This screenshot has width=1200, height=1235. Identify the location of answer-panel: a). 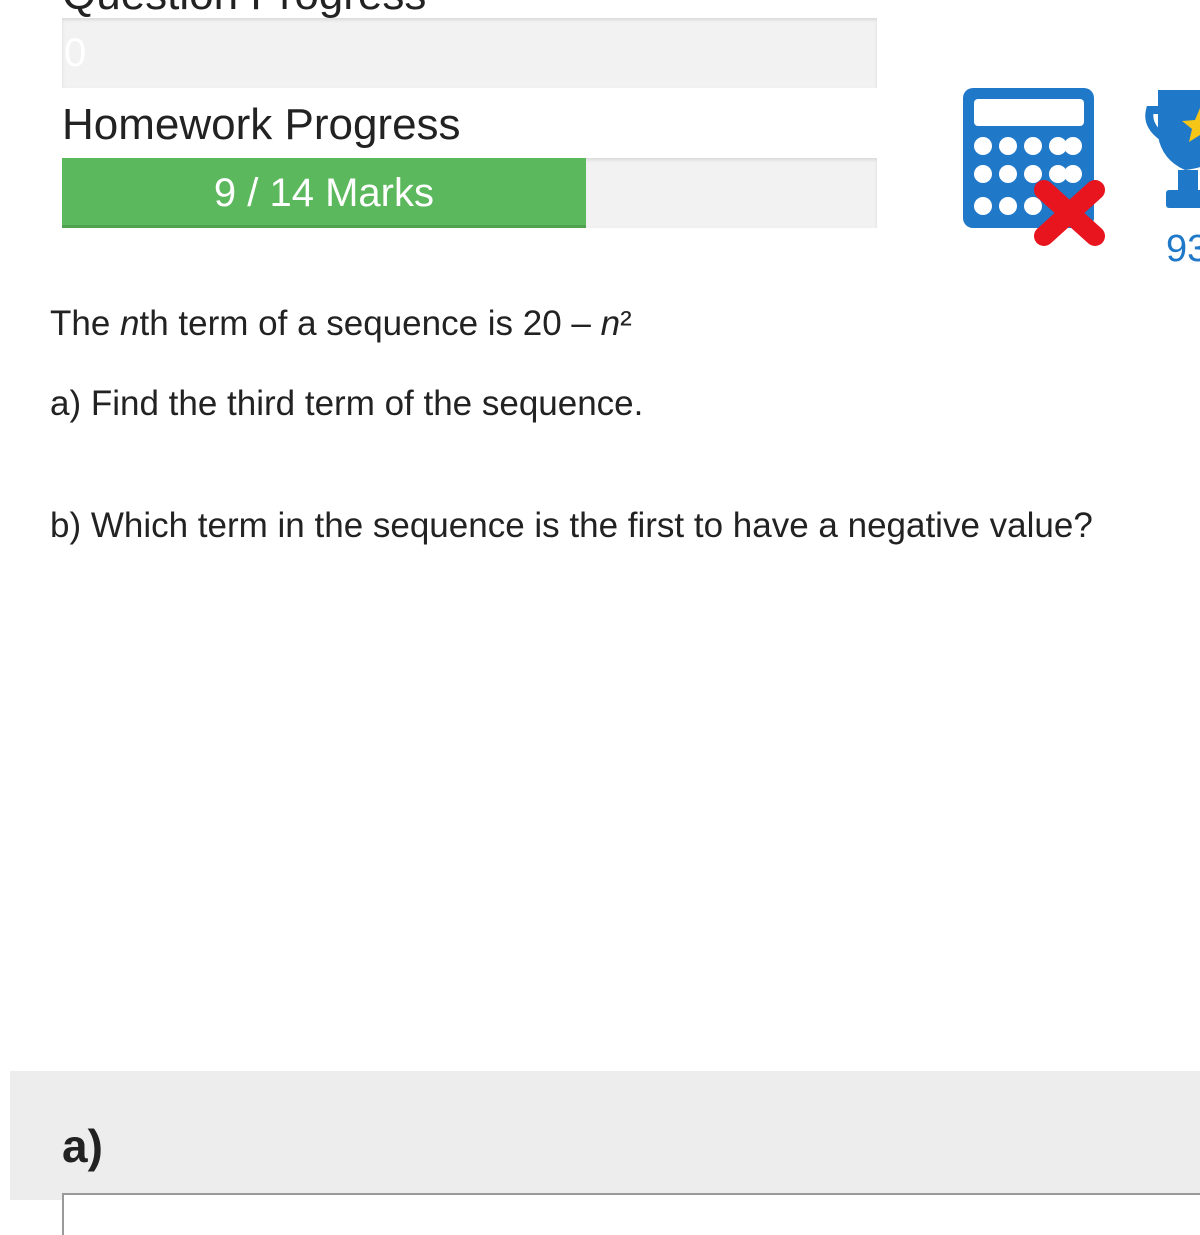
(605, 1153).